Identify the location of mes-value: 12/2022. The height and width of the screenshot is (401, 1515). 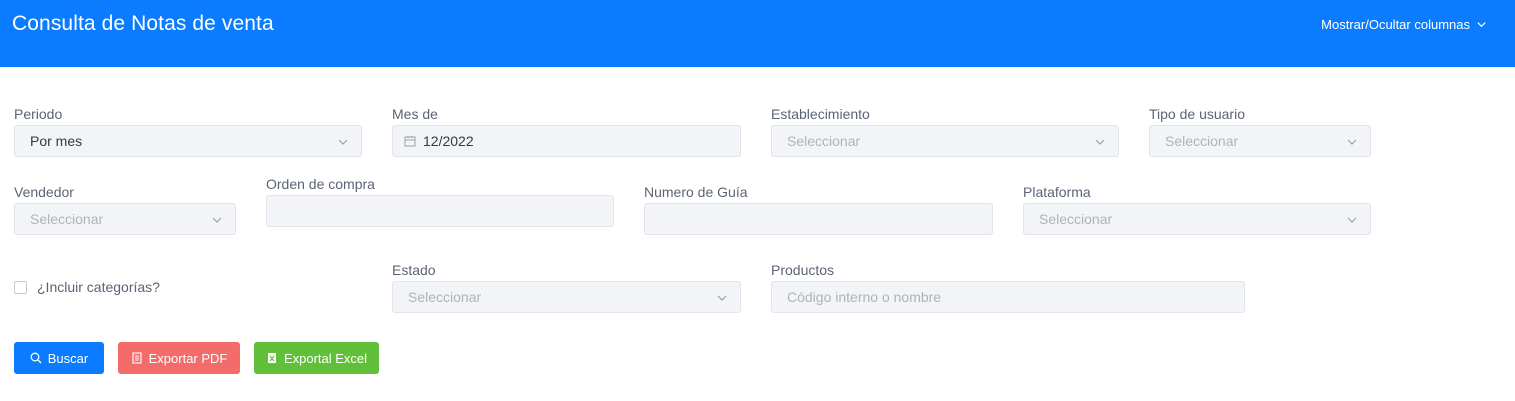
(448, 141).